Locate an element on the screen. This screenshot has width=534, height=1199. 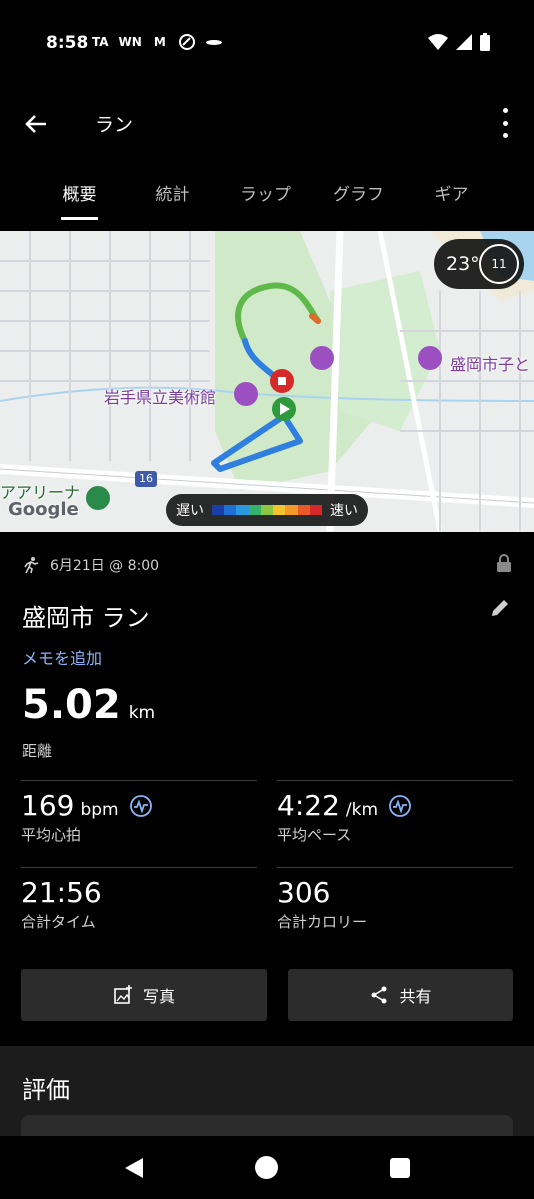
add-memo-link: メモを追加 is located at coordinates (62, 657).